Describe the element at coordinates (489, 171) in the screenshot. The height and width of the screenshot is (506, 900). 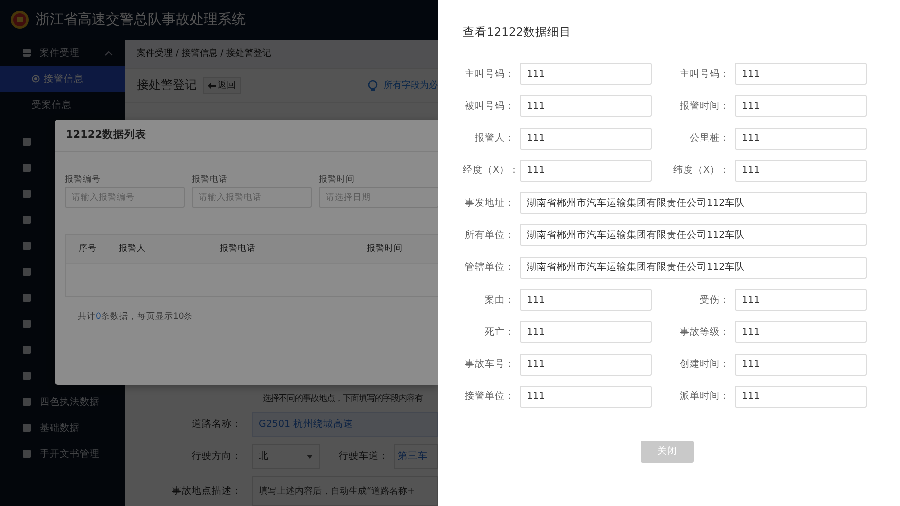
I see `field-label: 经度（X）：` at that location.